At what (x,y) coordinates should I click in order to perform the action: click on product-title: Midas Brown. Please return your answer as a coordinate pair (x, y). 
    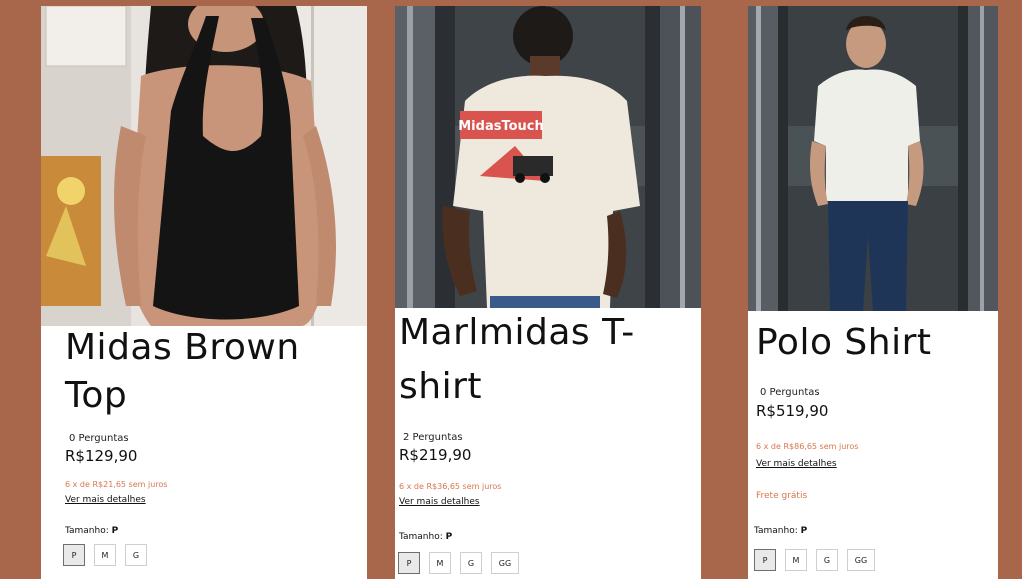
    Looking at the image, I should click on (182, 347).